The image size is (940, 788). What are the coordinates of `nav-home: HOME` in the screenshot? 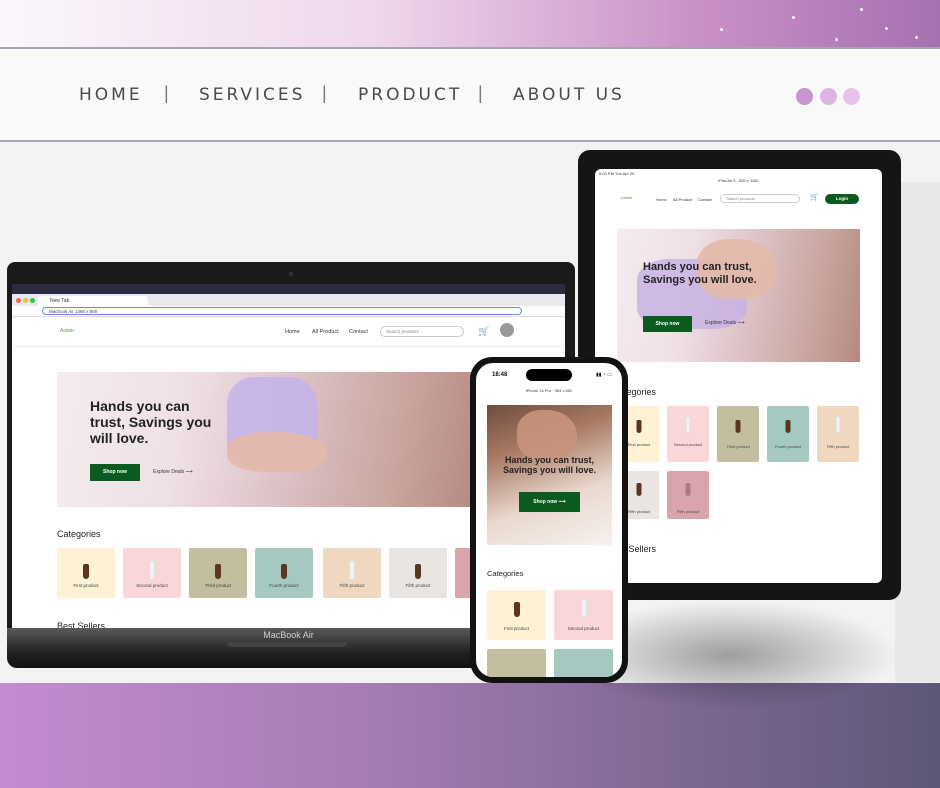 It's located at (111, 95).